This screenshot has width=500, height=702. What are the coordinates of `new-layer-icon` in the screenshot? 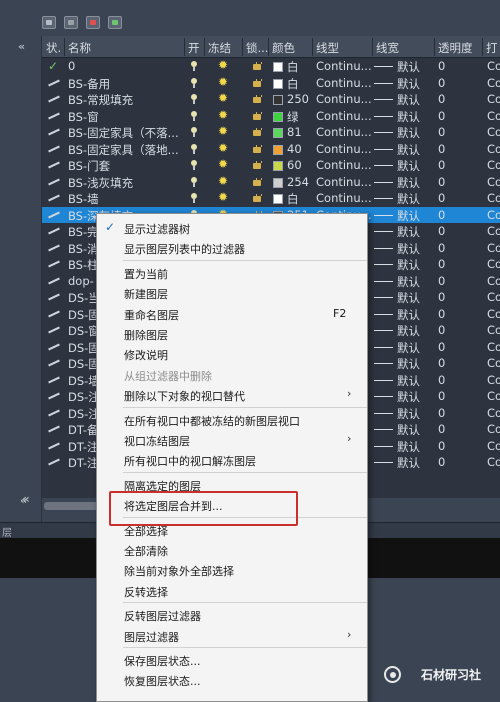 It's located at (115, 22).